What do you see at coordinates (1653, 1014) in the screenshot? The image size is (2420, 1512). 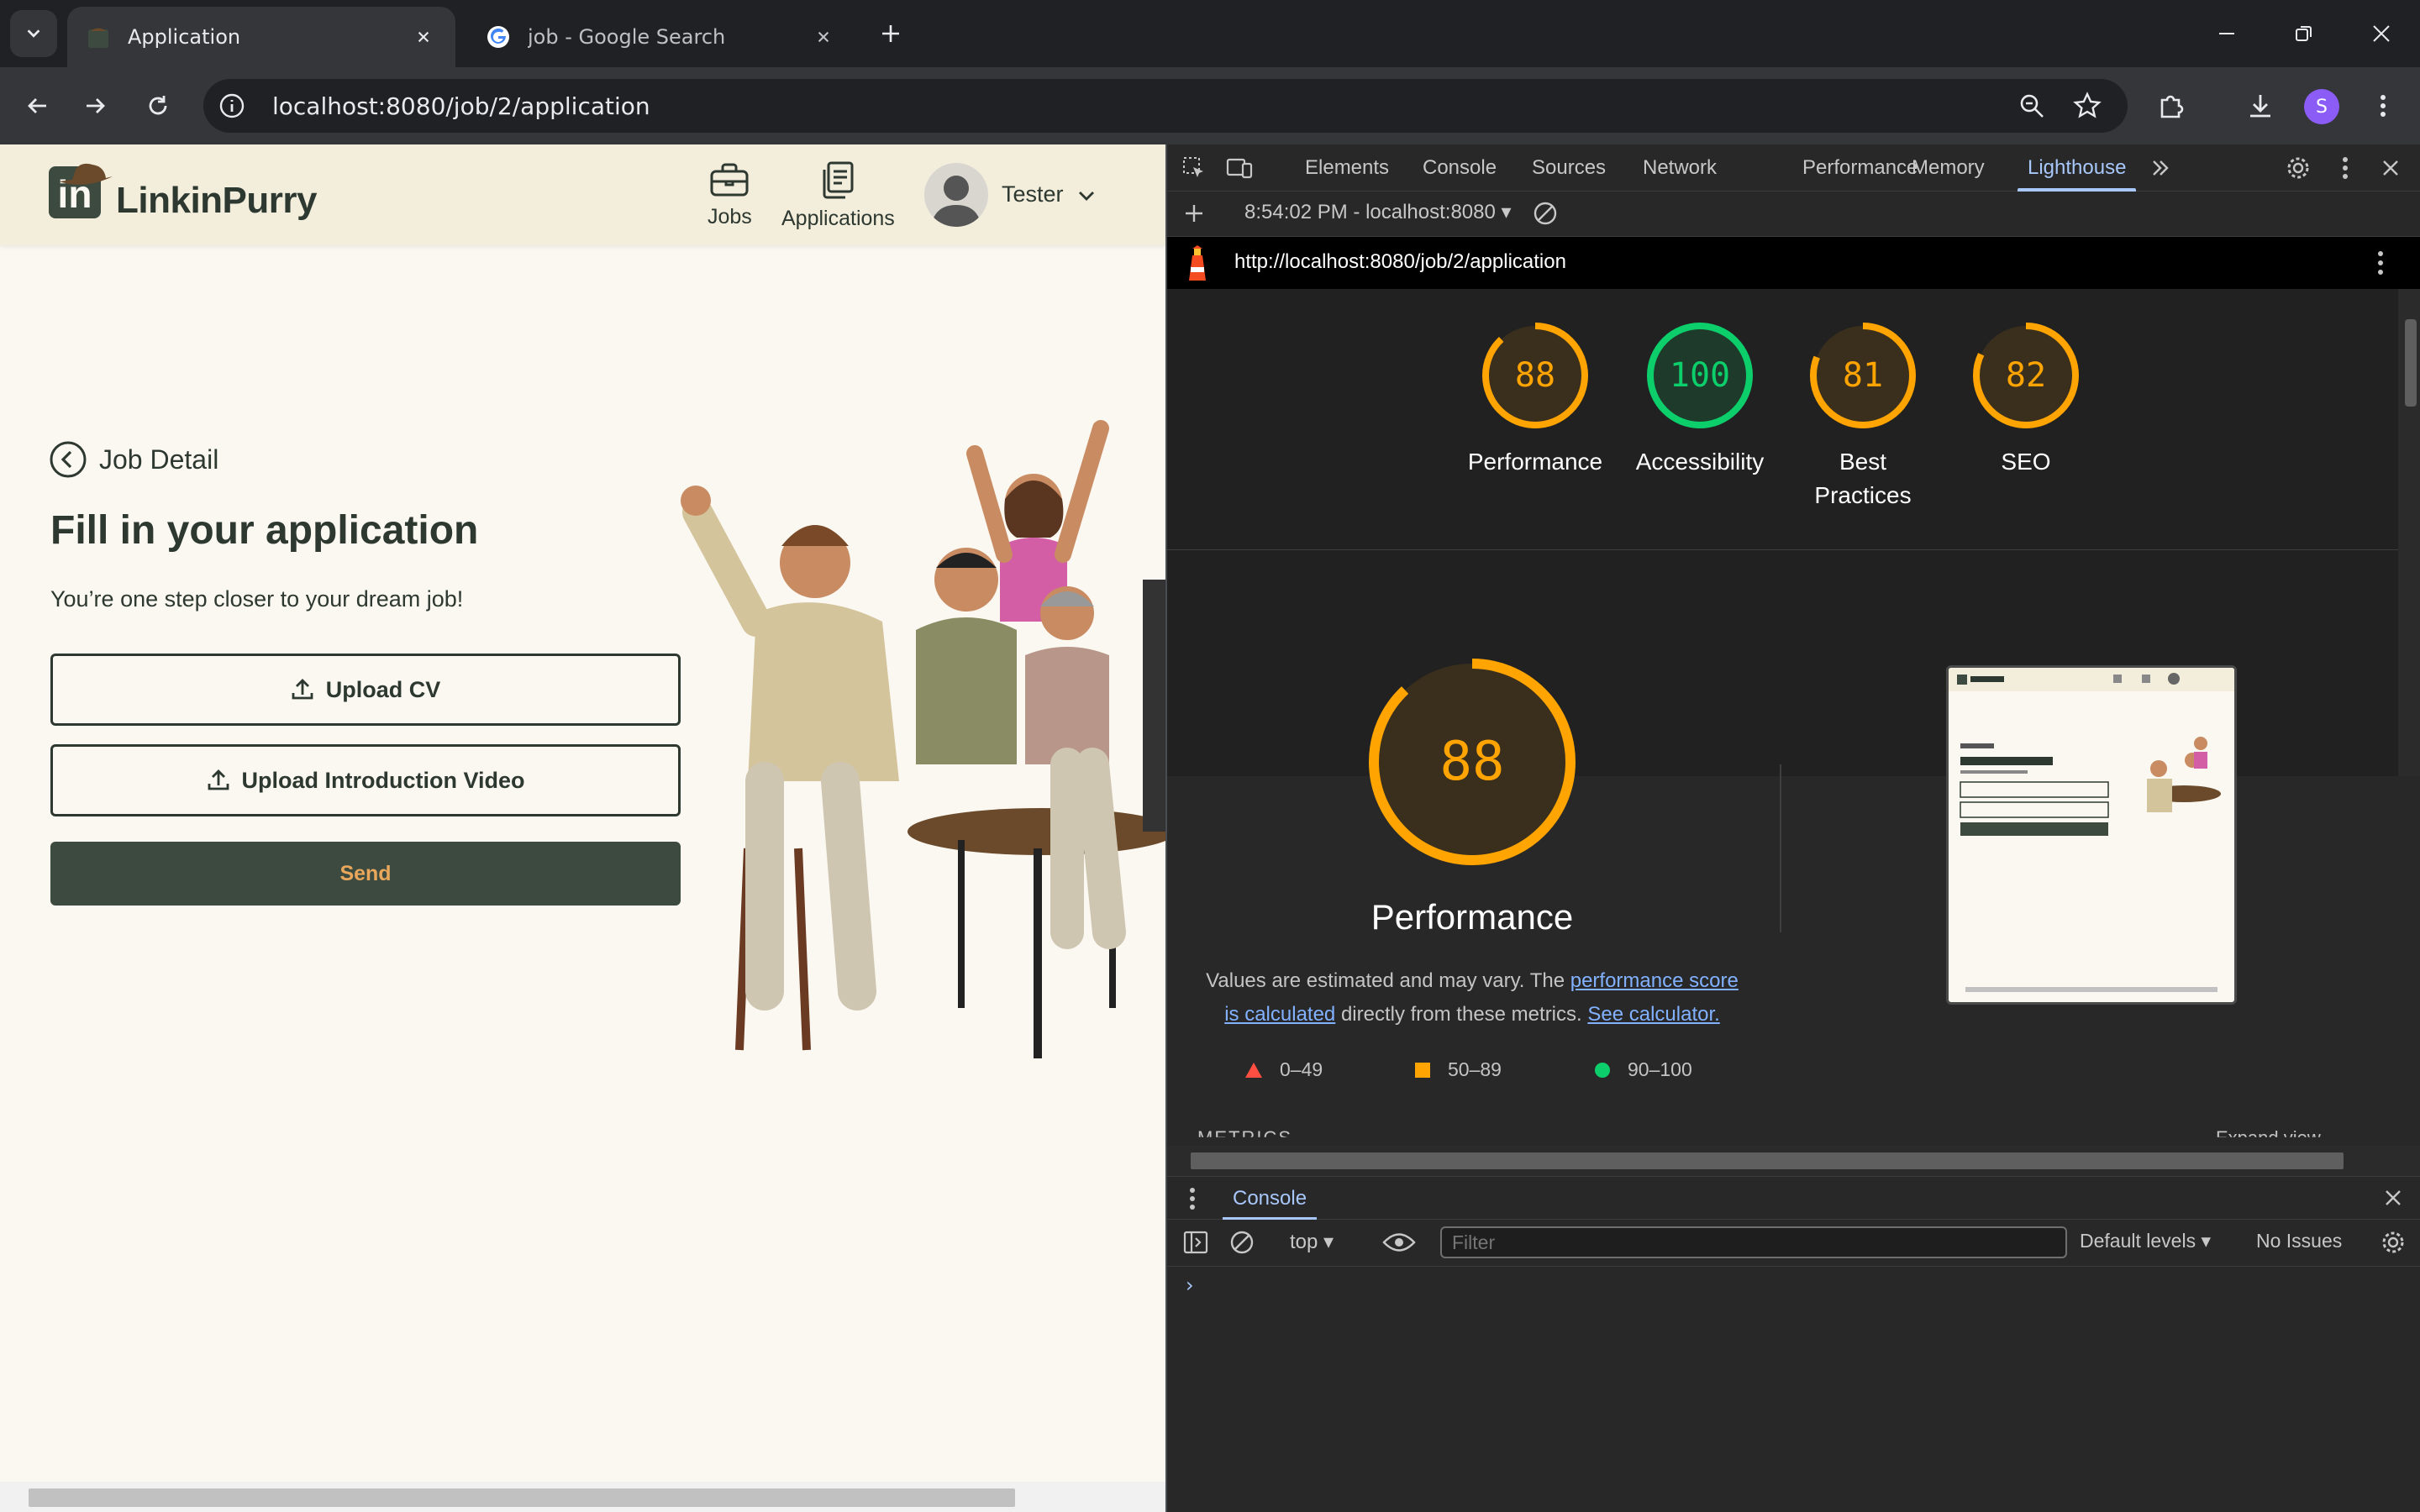 I see `see-calculator-link: See calculator.` at bounding box center [1653, 1014].